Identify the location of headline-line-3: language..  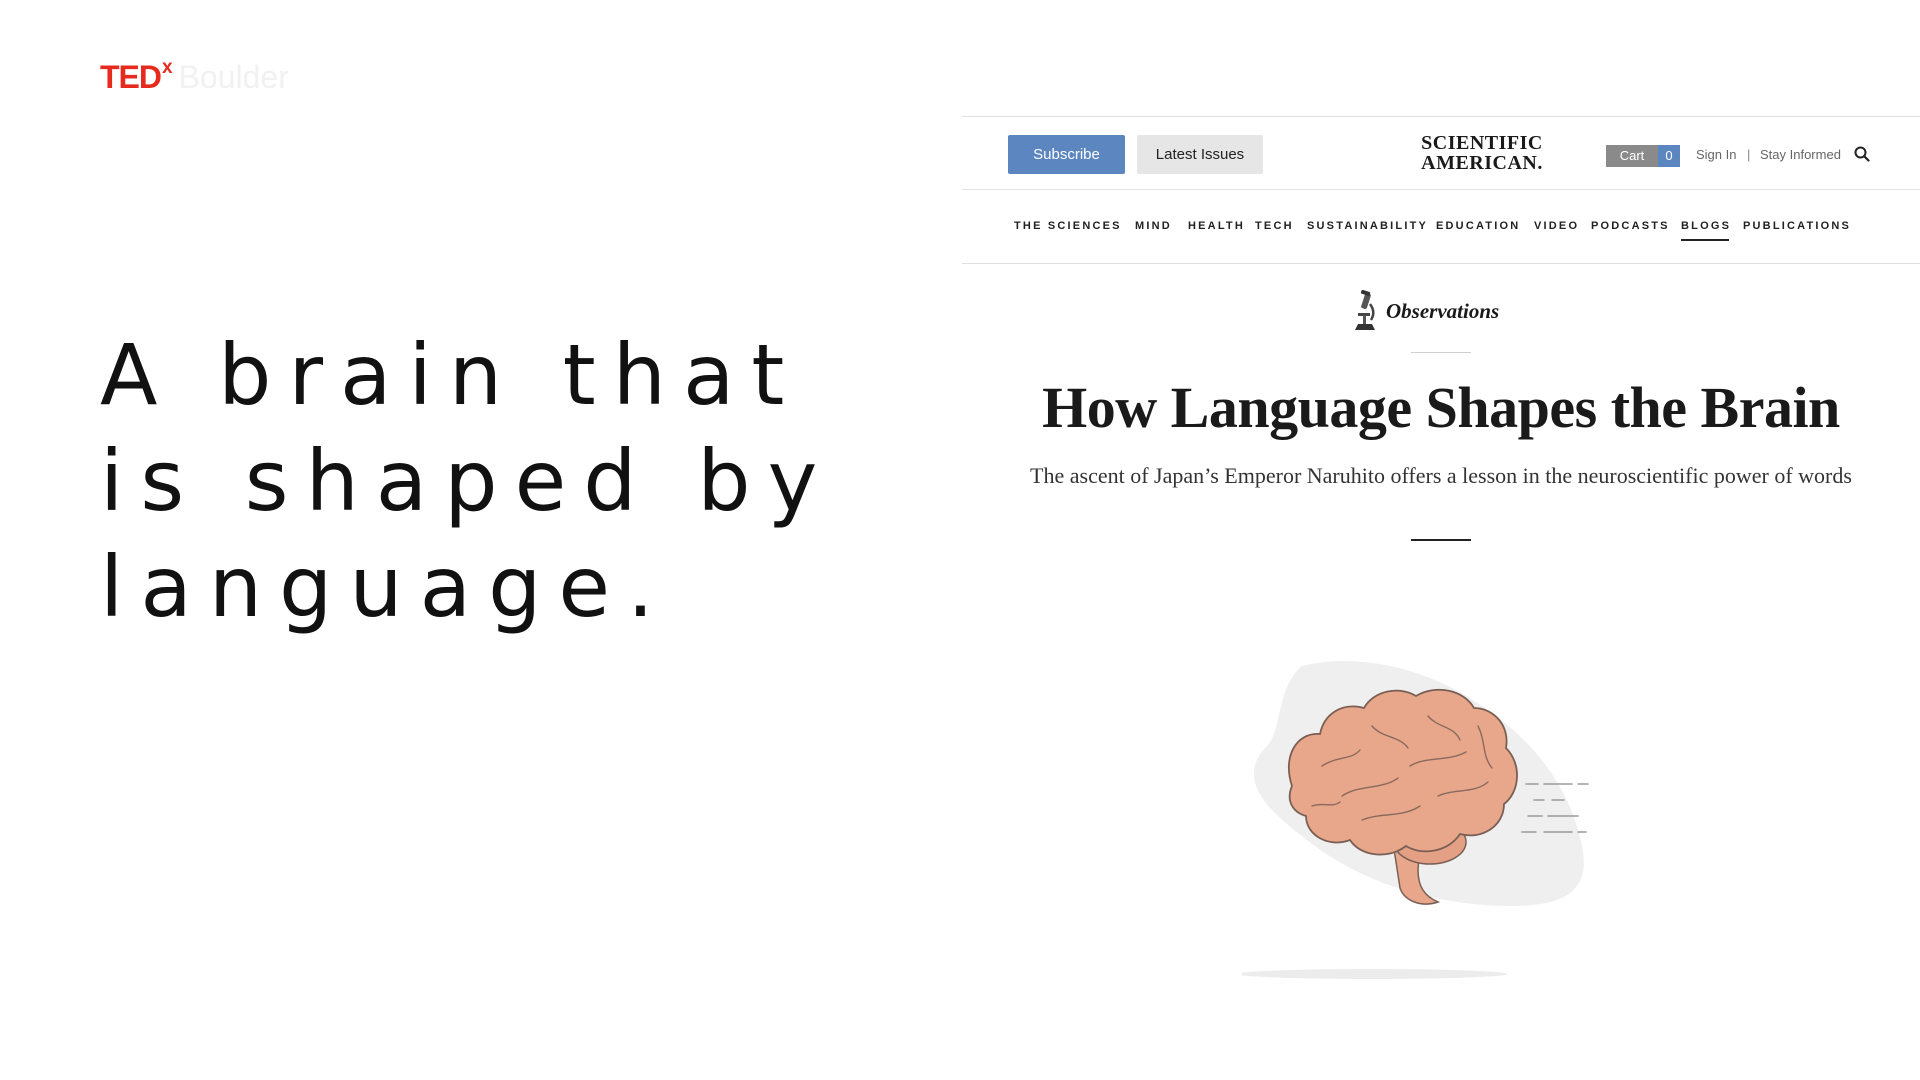
(385, 587).